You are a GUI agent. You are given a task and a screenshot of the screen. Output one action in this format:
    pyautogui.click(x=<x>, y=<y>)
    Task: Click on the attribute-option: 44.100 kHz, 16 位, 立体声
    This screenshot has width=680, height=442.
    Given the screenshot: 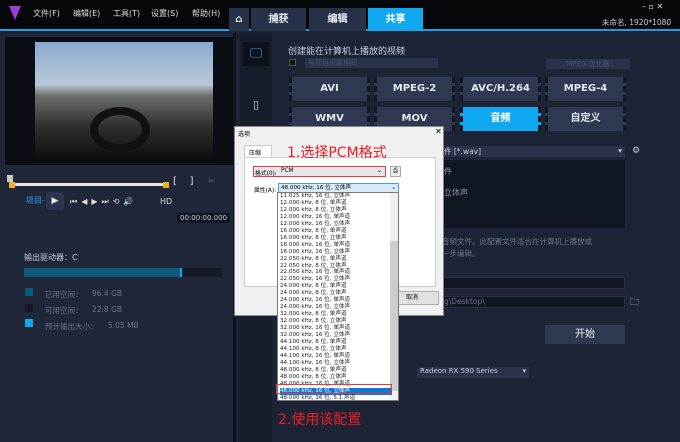 What is the action you would take?
    pyautogui.click(x=336, y=363)
    